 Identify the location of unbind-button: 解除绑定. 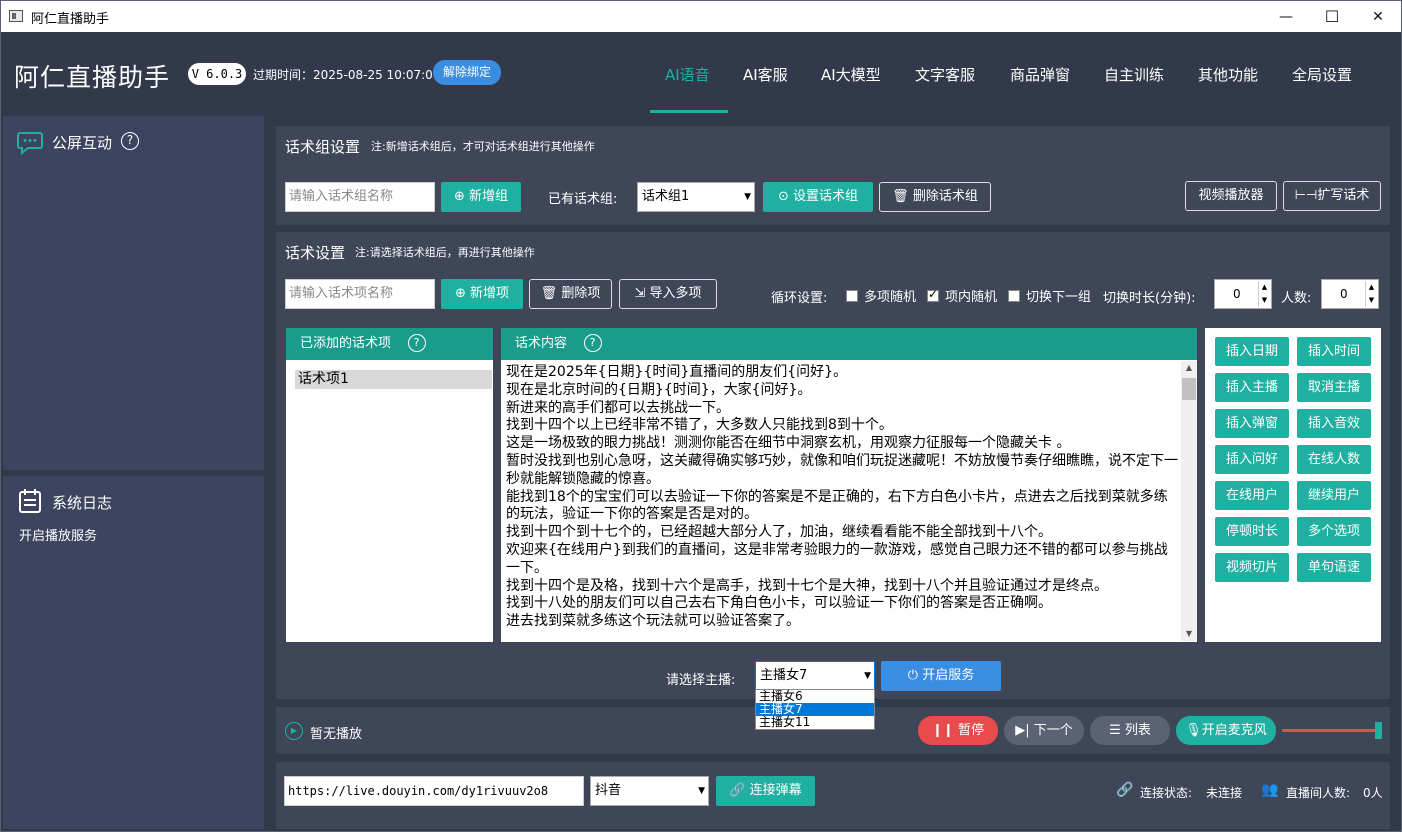
(467, 72).